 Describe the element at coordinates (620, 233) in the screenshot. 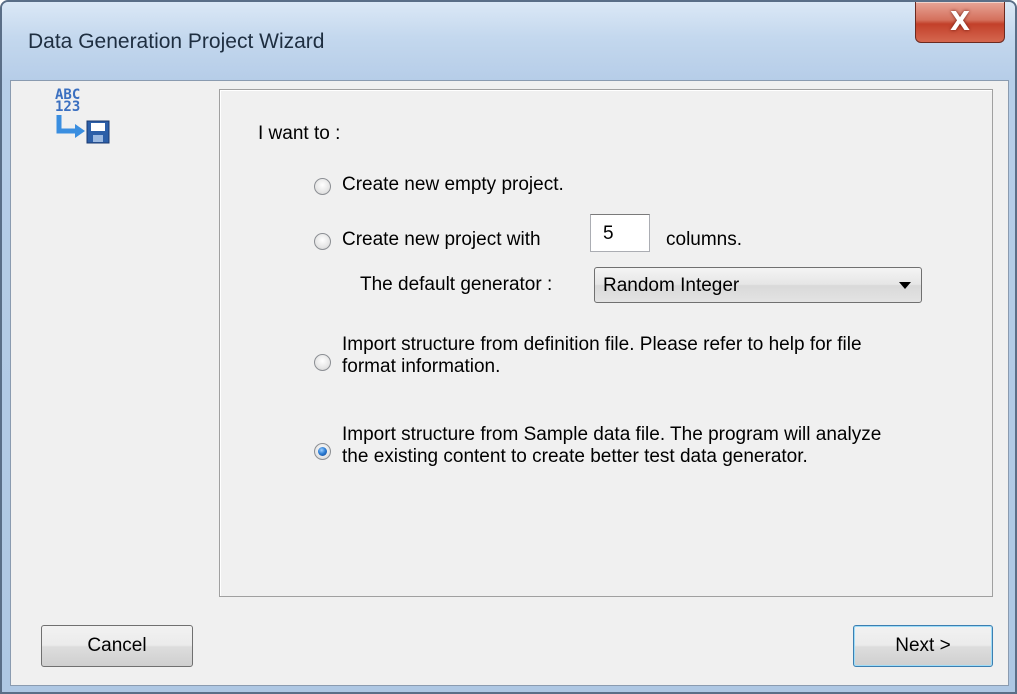

I see `columns-count-input: 5` at that location.